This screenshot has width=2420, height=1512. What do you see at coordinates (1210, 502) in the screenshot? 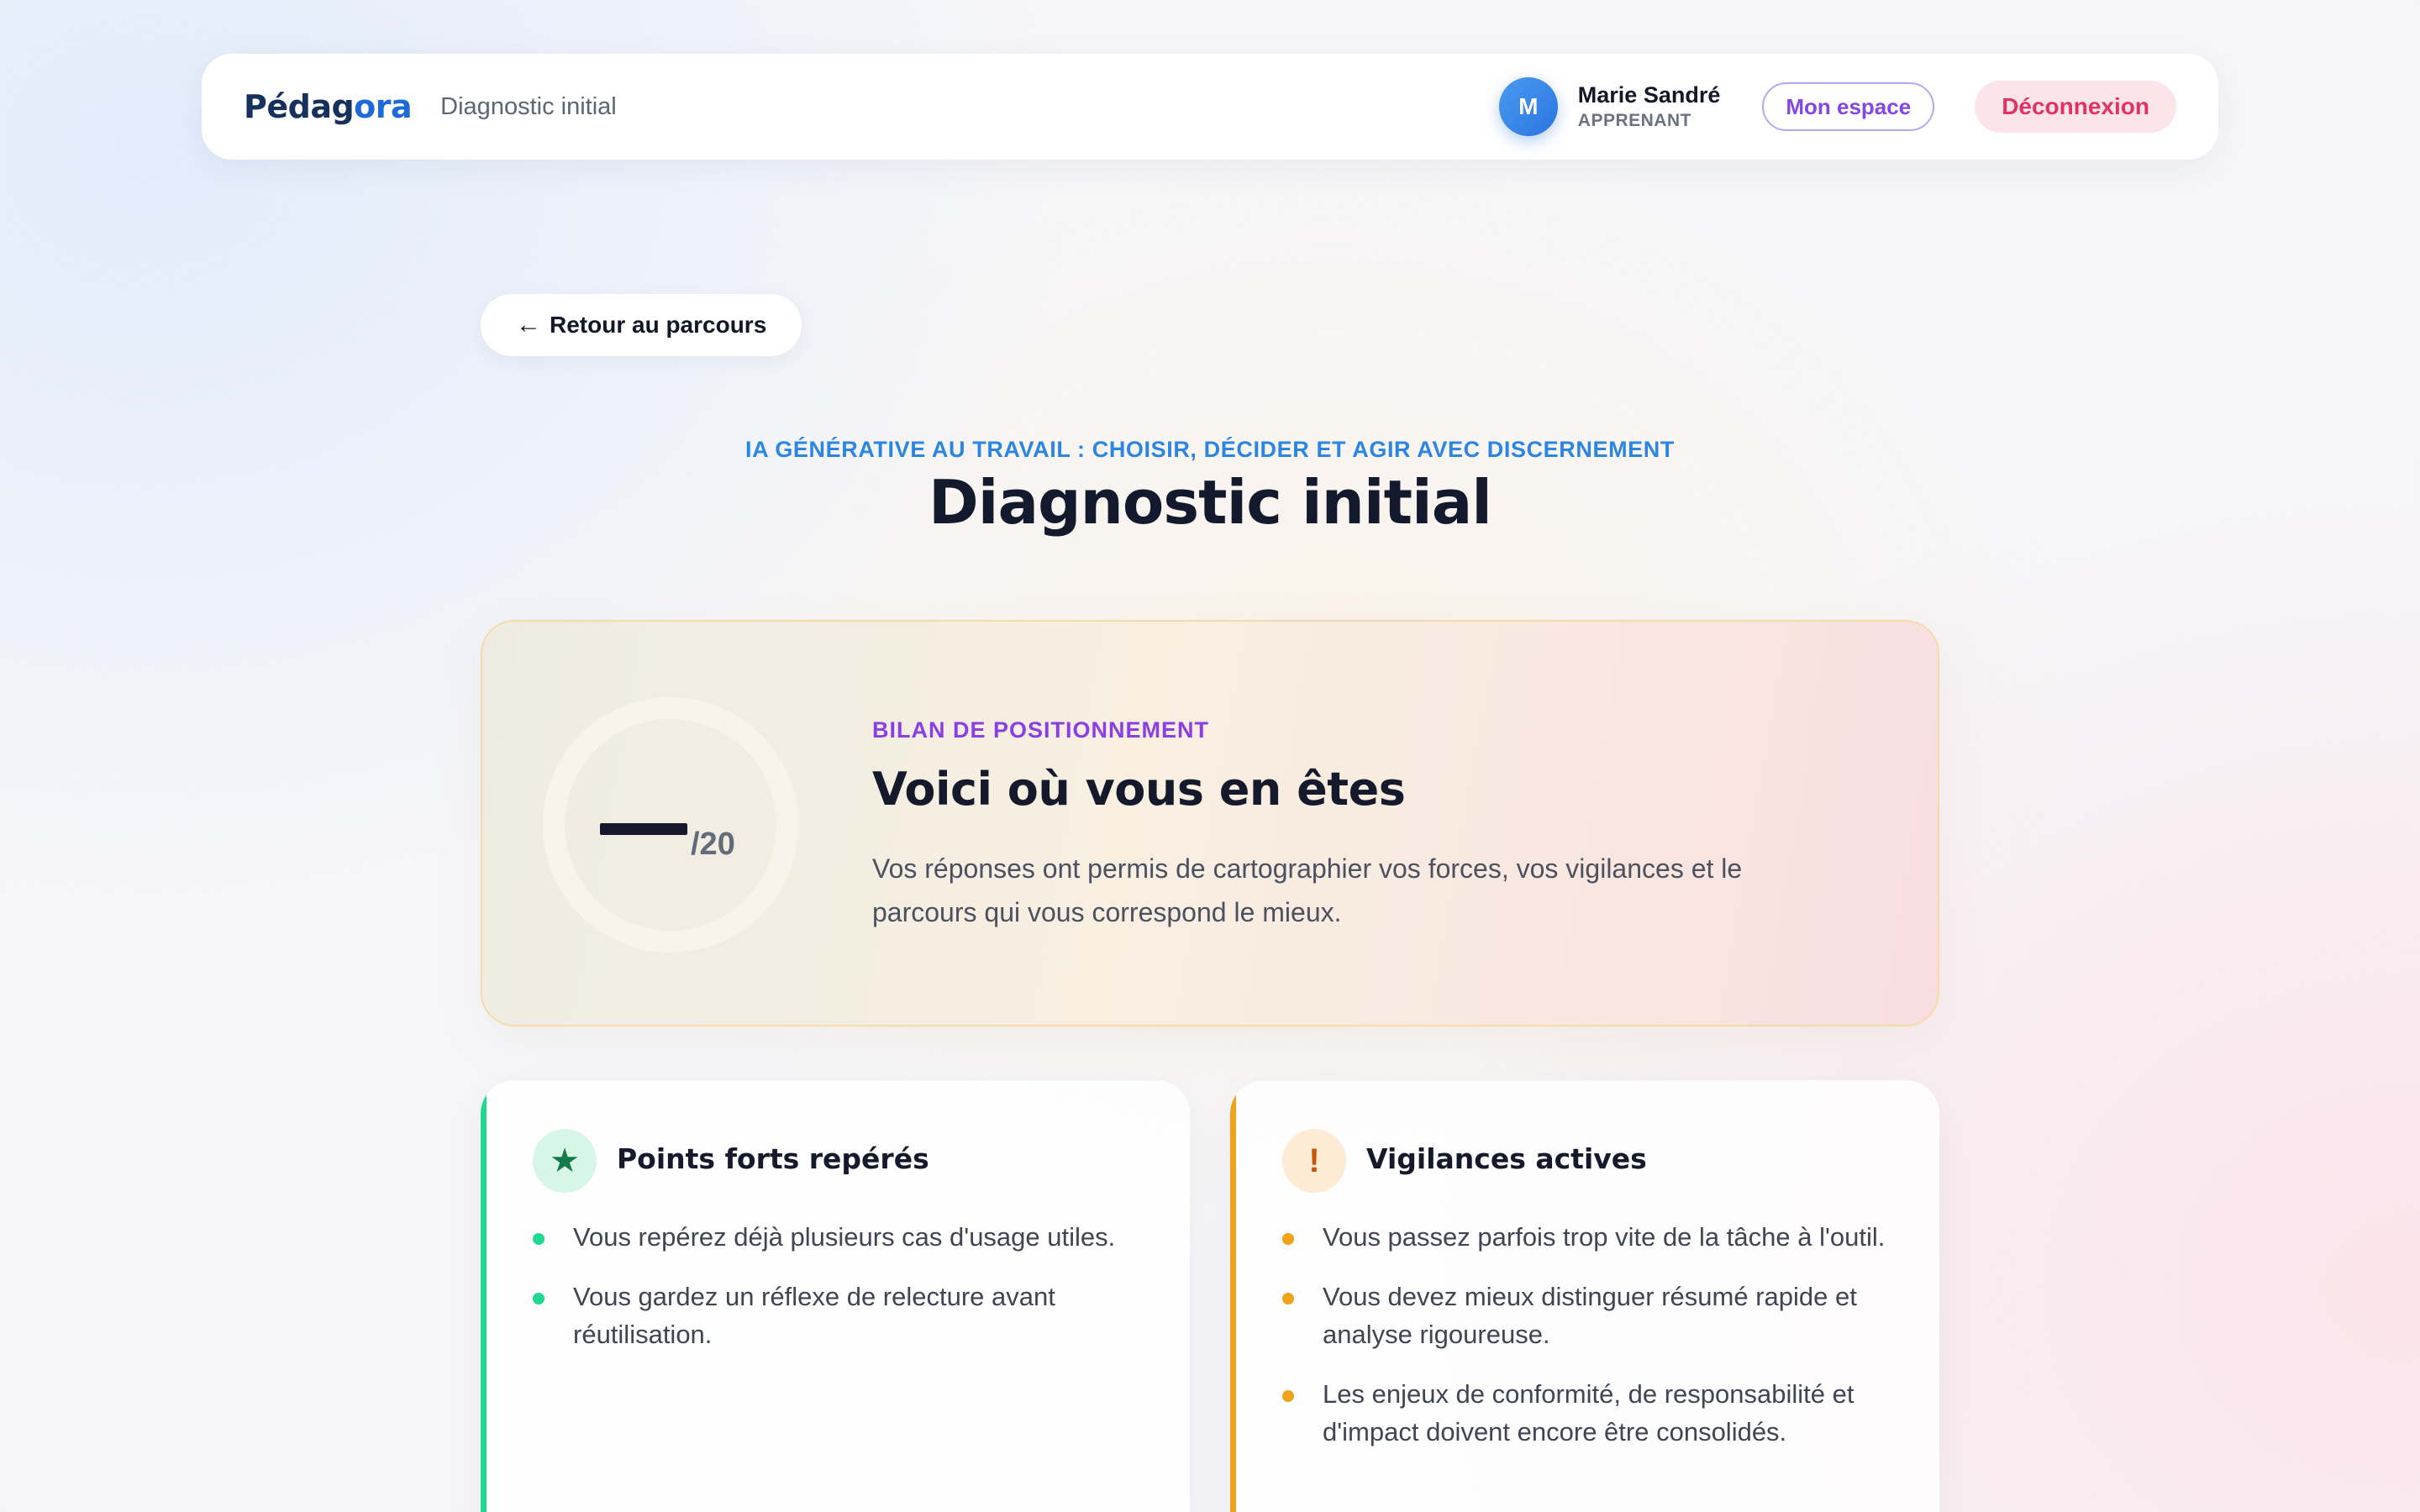
I see `page-title: Diagnostic initial` at bounding box center [1210, 502].